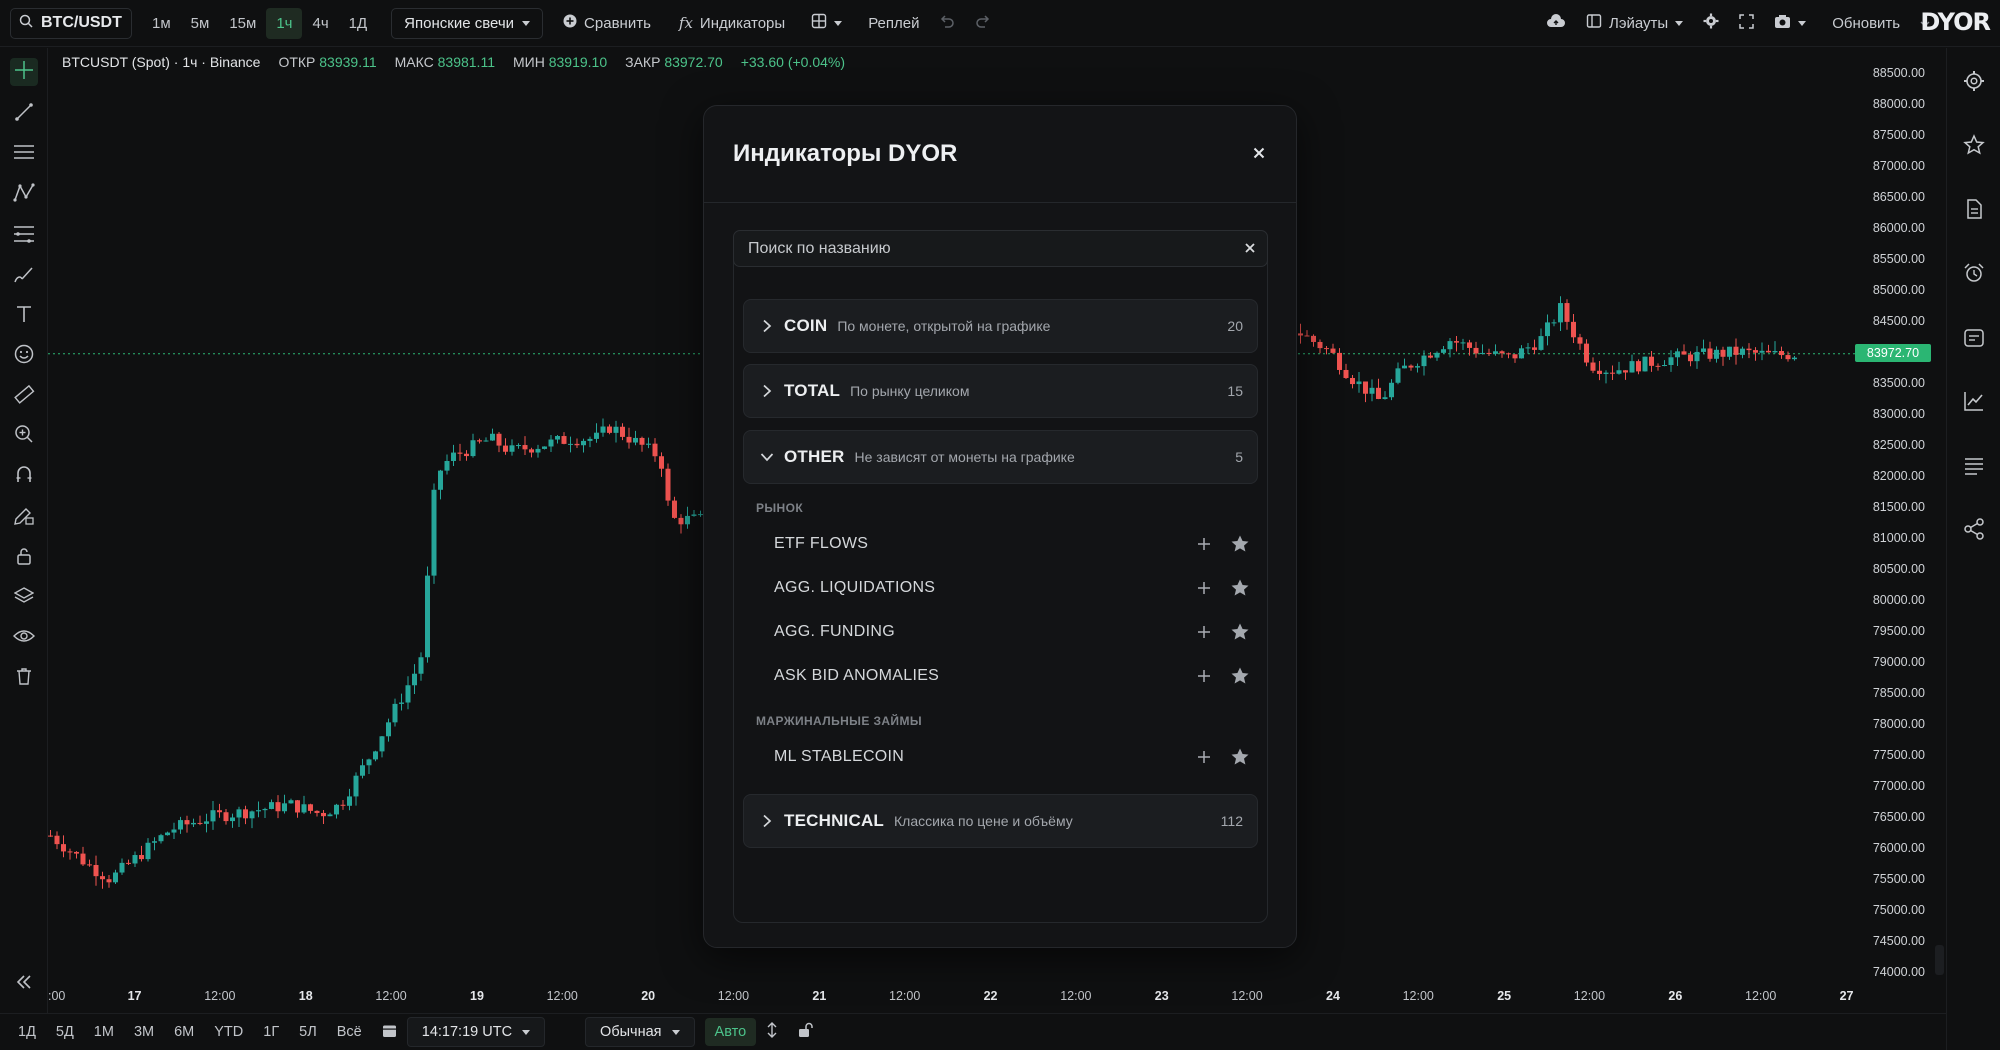  I want to click on star-icon, so click(1240, 756).